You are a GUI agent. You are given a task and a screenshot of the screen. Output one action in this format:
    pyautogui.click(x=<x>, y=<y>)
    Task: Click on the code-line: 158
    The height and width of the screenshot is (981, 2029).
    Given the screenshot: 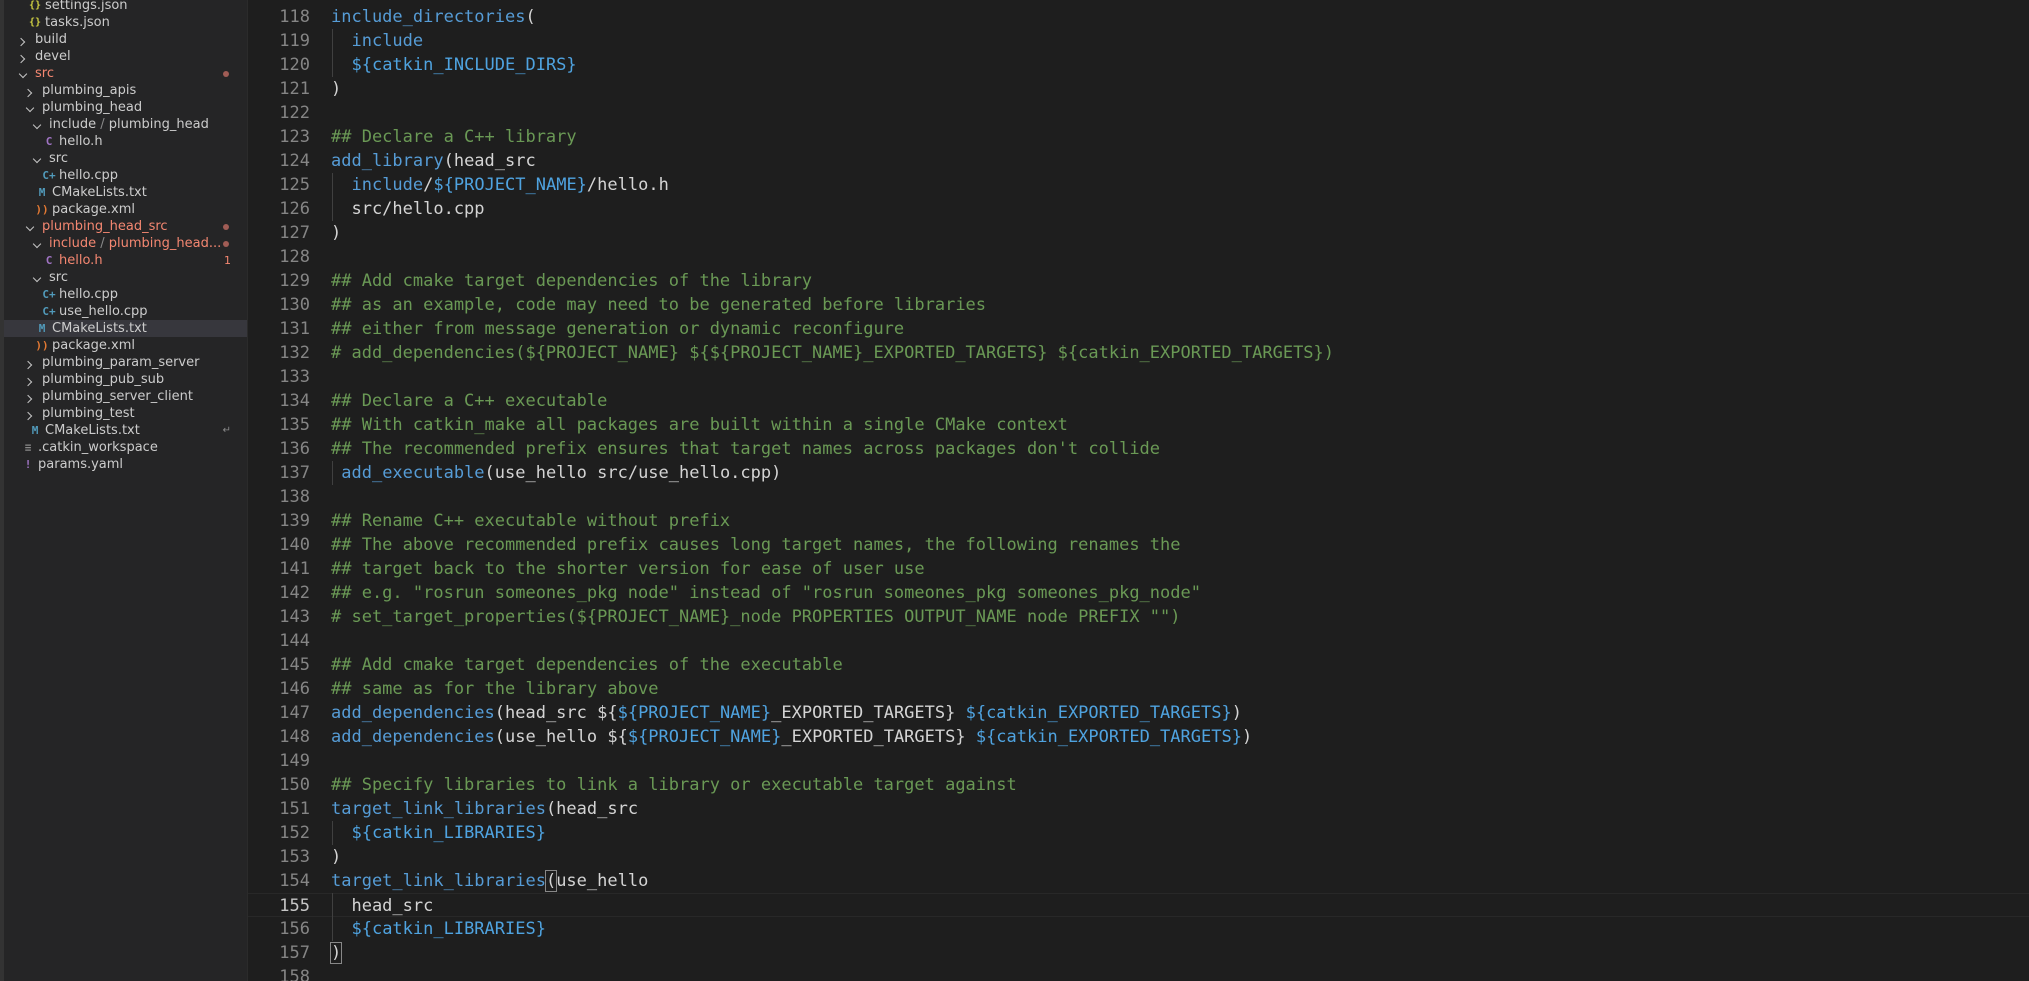 What is the action you would take?
    pyautogui.click(x=1138, y=973)
    